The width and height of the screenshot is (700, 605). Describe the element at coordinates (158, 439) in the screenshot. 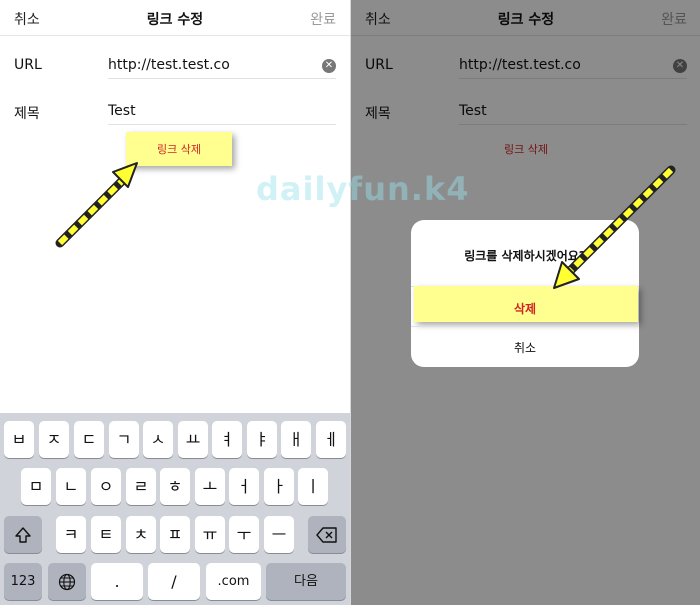

I see `key: ㅅ` at that location.